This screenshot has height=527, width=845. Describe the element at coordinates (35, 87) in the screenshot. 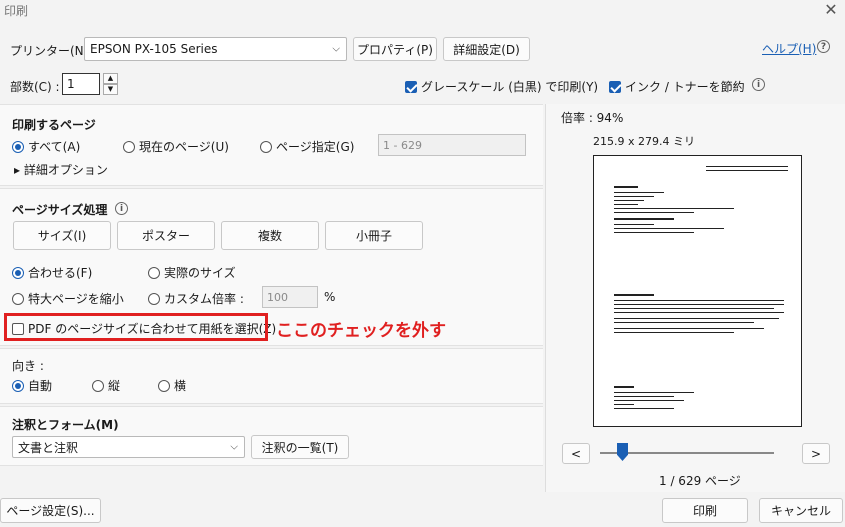

I see `copies-label: 部数(C) :` at that location.